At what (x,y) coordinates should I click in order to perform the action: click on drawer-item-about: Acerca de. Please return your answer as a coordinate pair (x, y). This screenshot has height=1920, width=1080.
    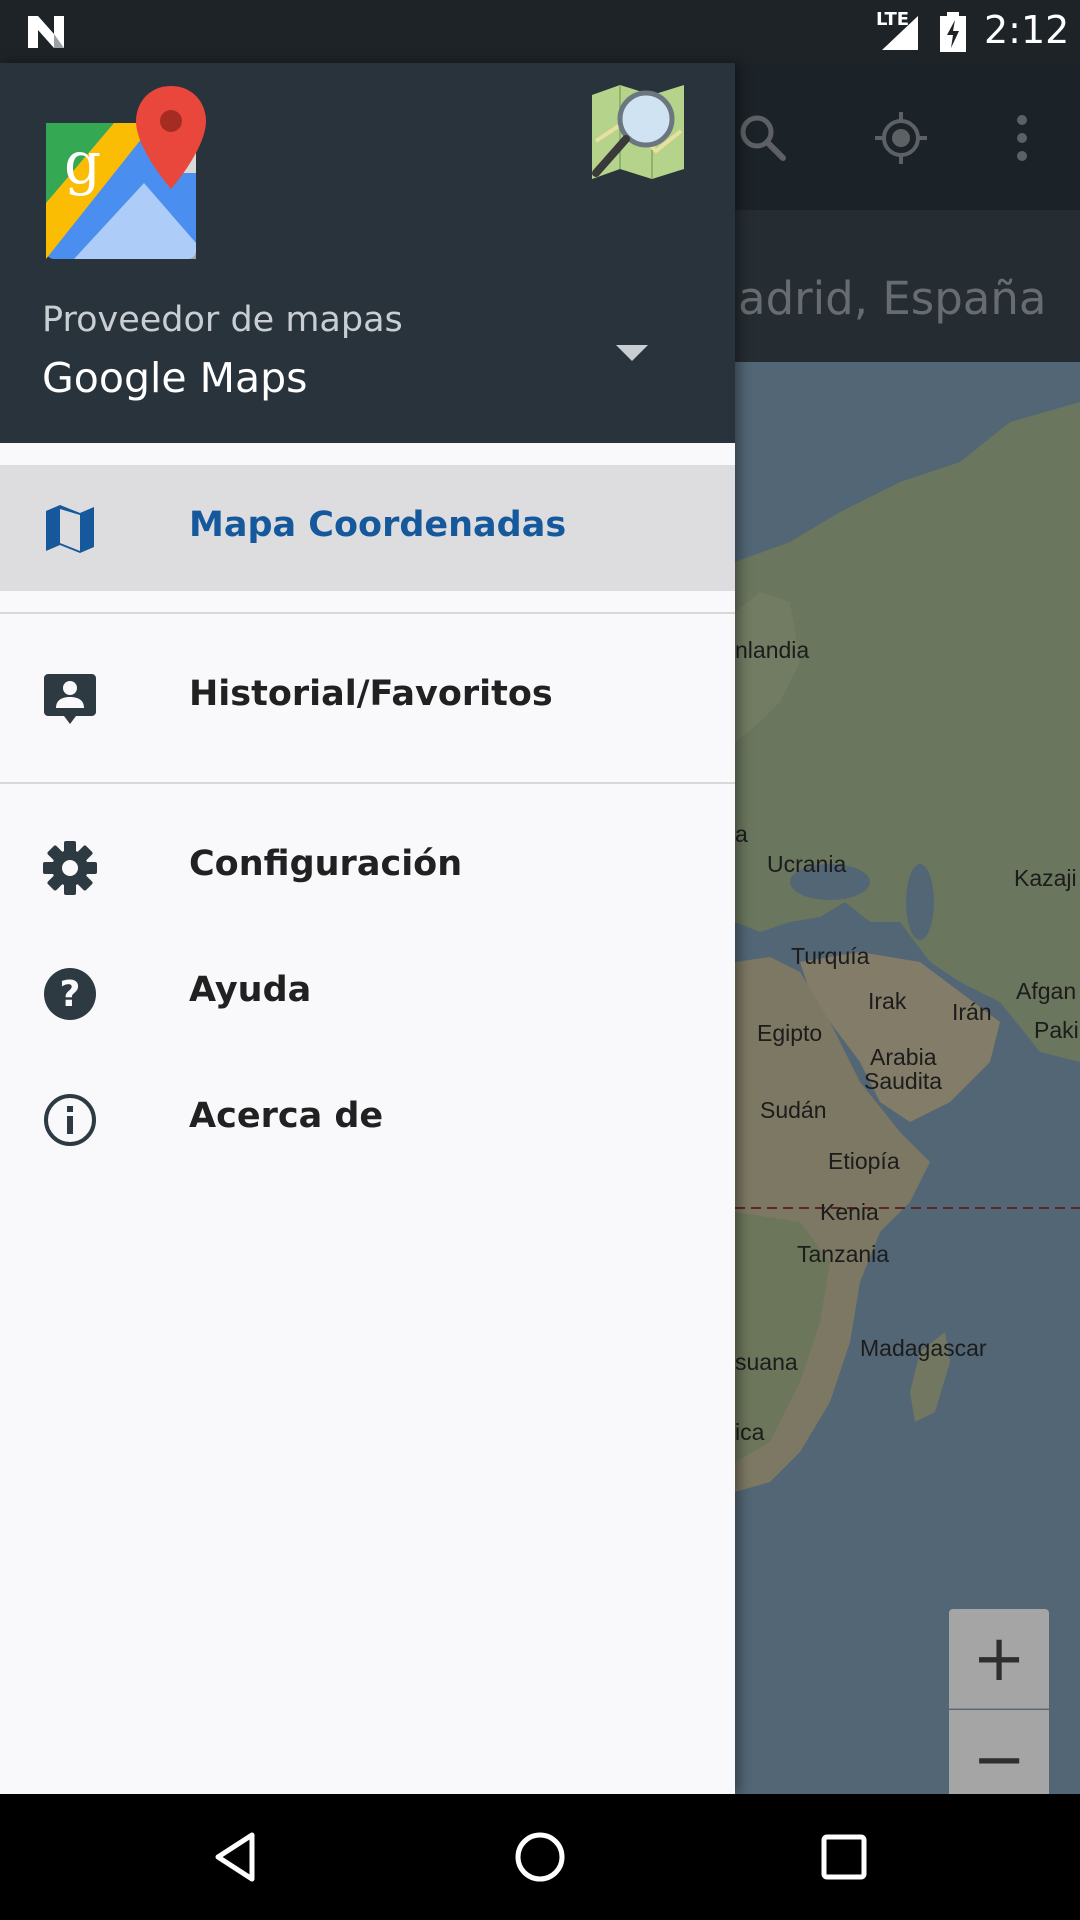
    Looking at the image, I should click on (367, 1119).